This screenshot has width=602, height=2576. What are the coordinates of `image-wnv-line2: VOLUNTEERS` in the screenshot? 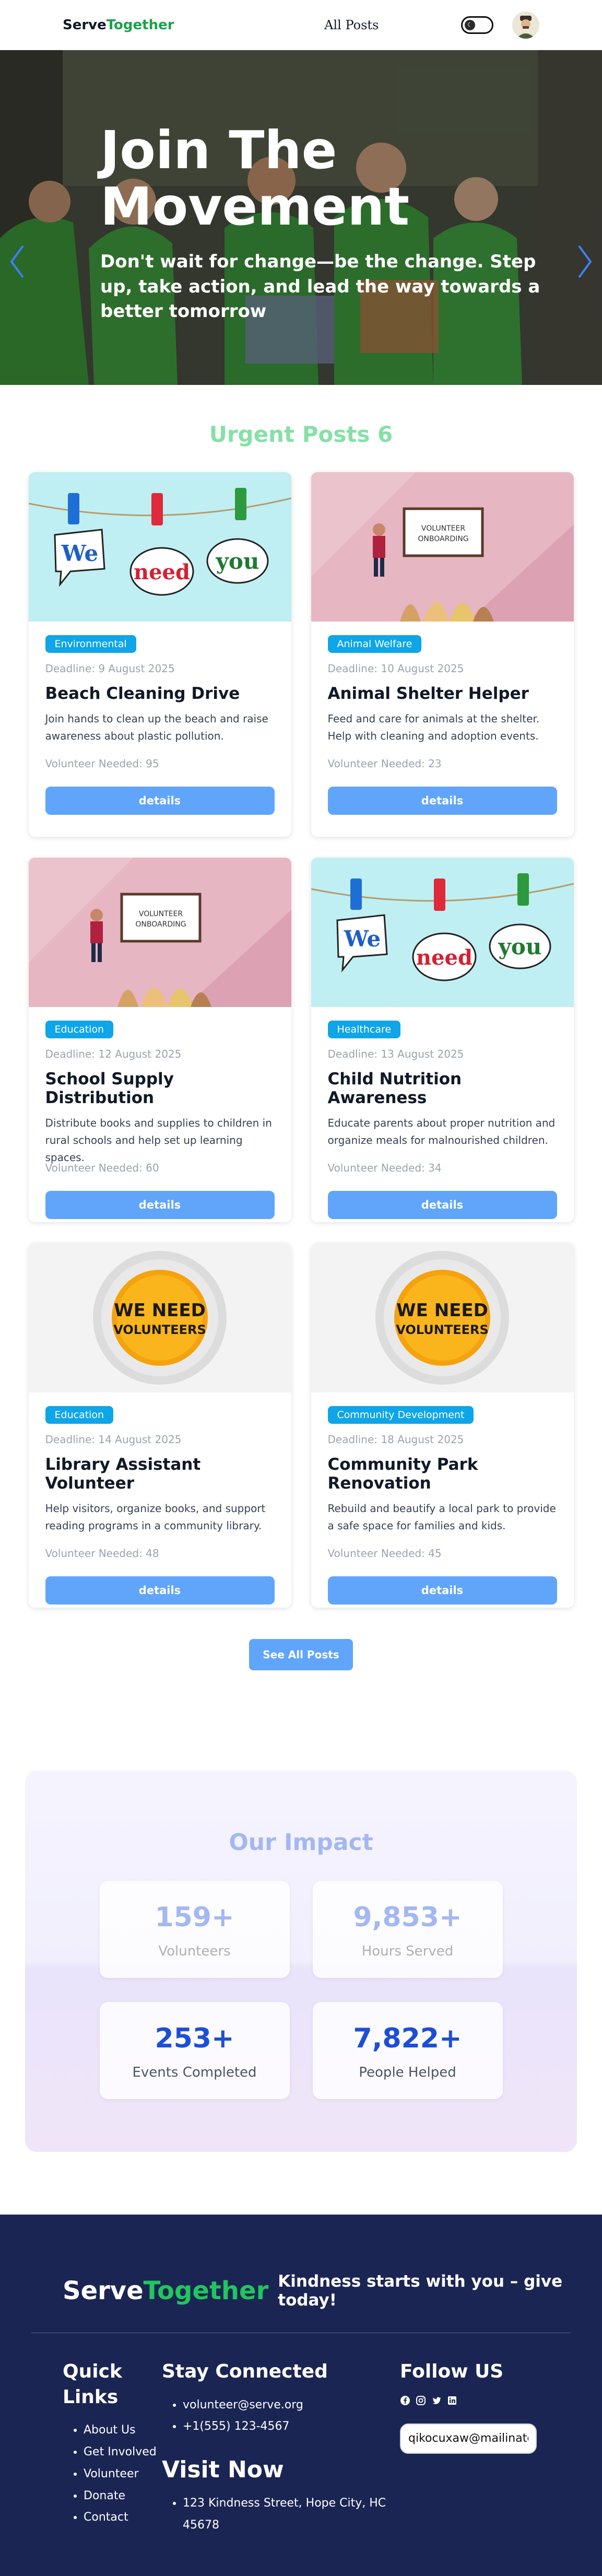 It's located at (159, 1329).